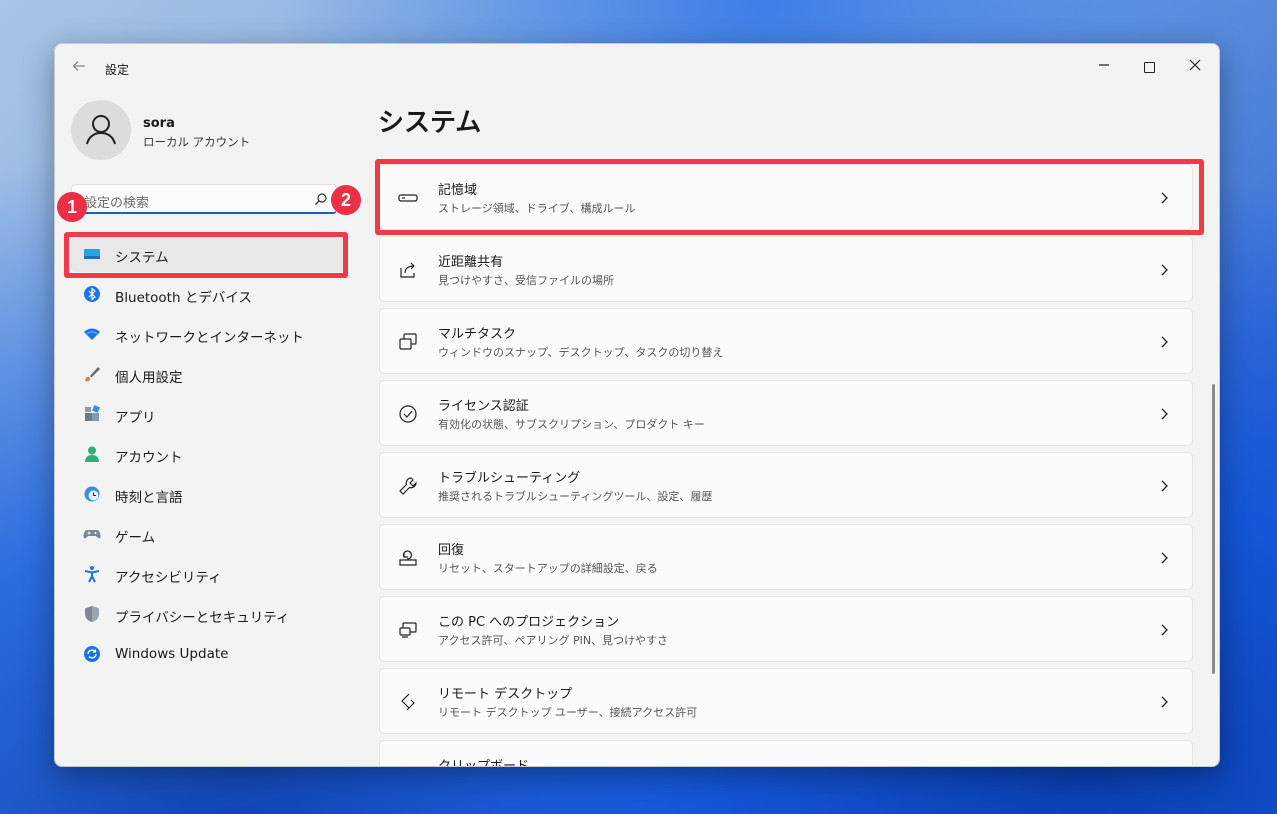 This screenshot has width=1277, height=814. What do you see at coordinates (197, 142) in the screenshot?
I see `account-type: ローカル アカウント` at bounding box center [197, 142].